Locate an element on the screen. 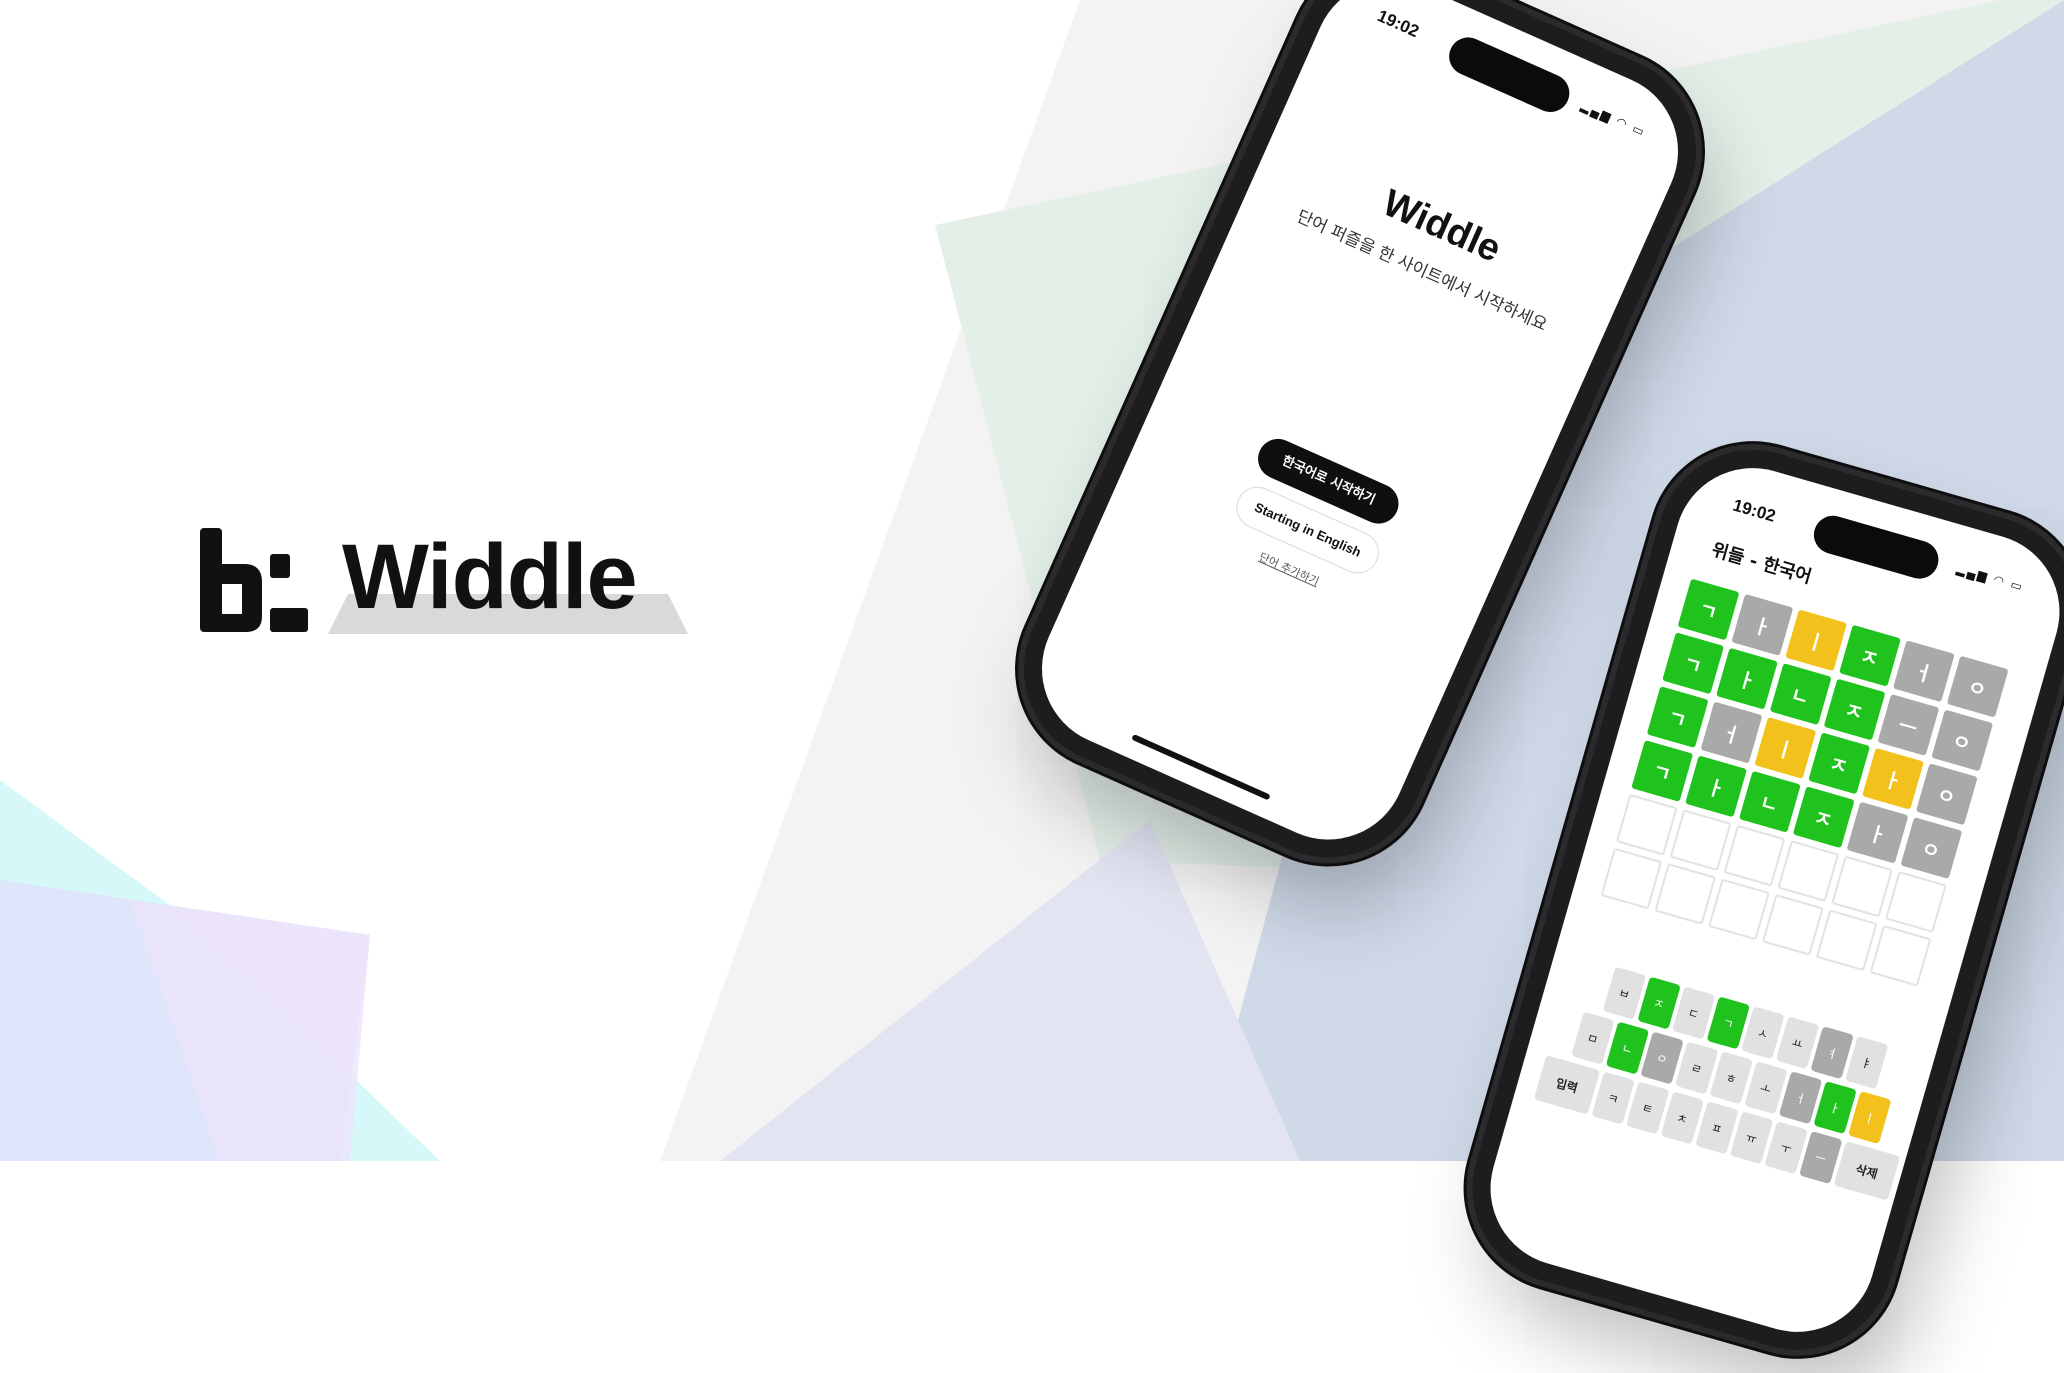 The image size is (2064, 1373). grid-tile: ㅡ is located at coordinates (1908, 725).